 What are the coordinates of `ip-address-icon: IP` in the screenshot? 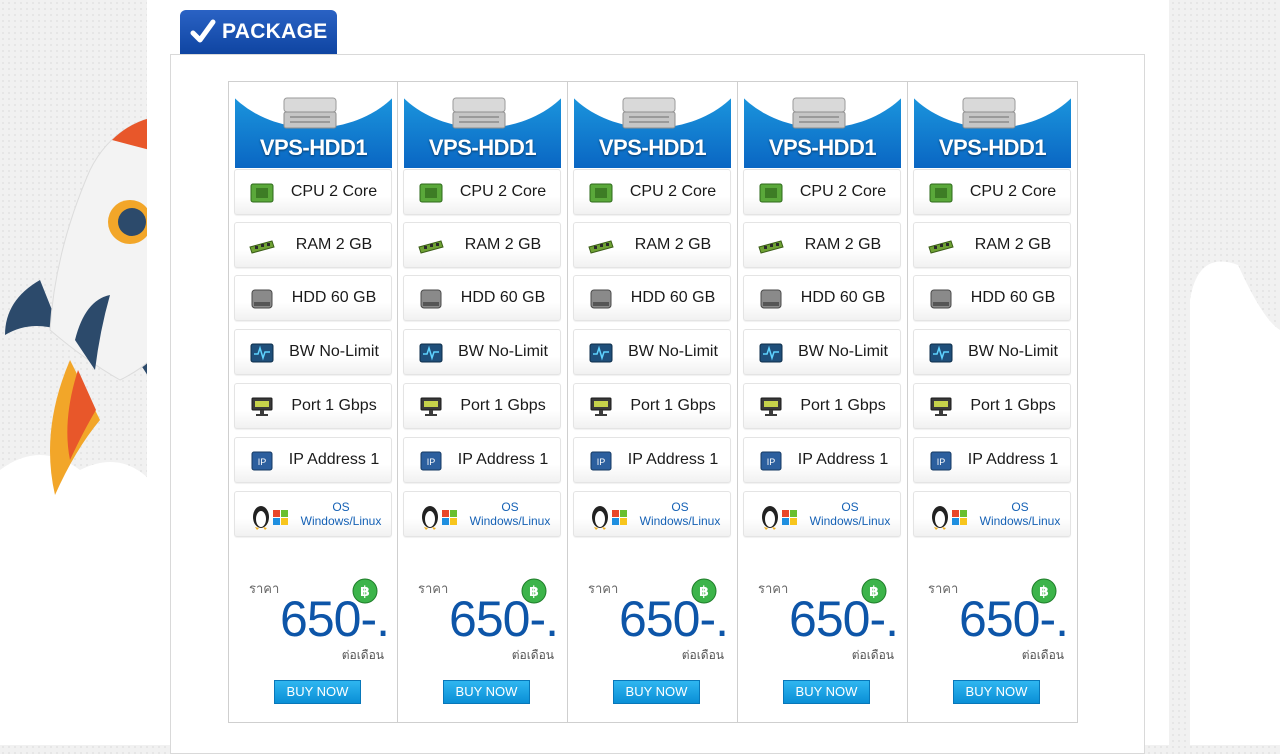 It's located at (431, 461).